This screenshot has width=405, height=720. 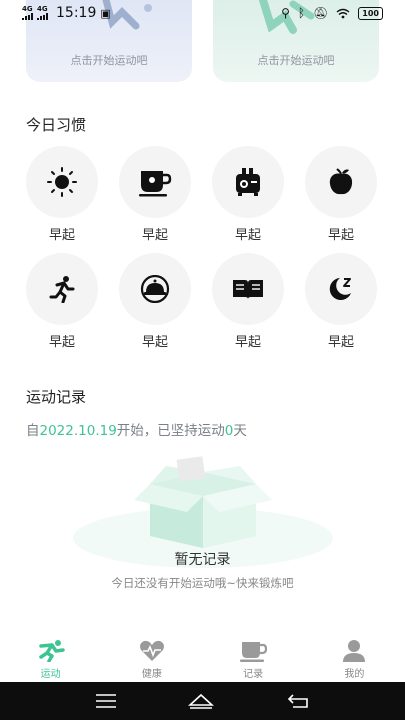 What do you see at coordinates (354, 674) in the screenshot?
I see `tab-label: 我的` at bounding box center [354, 674].